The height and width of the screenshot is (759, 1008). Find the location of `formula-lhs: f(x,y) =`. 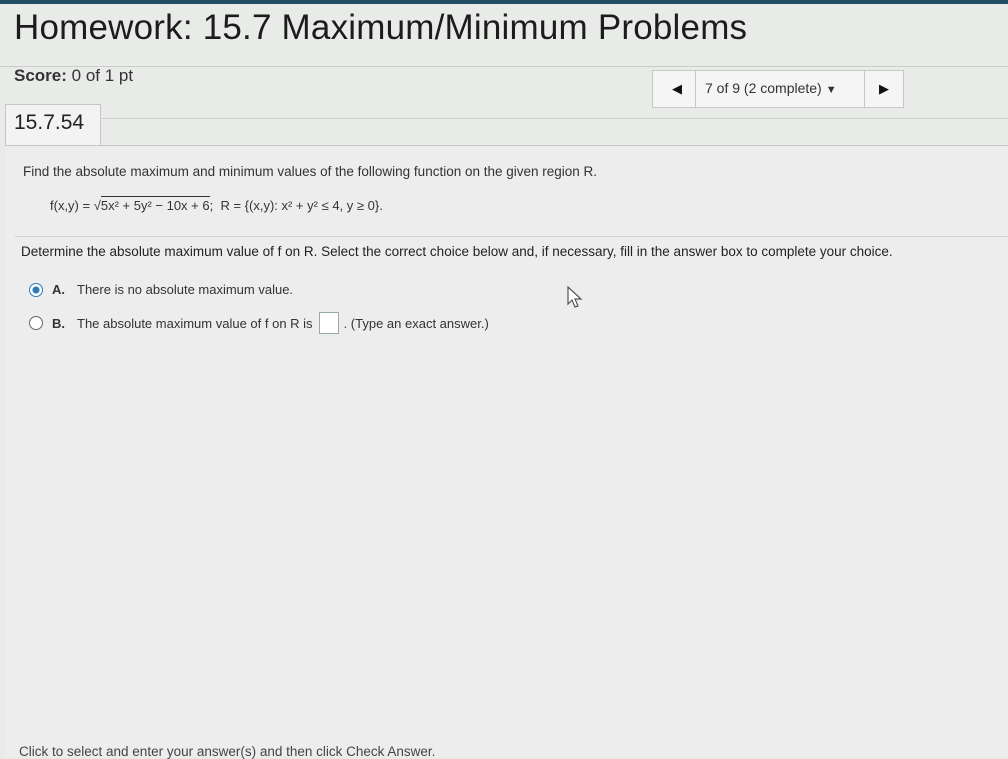

formula-lhs: f(x,y) = is located at coordinates (72, 205).